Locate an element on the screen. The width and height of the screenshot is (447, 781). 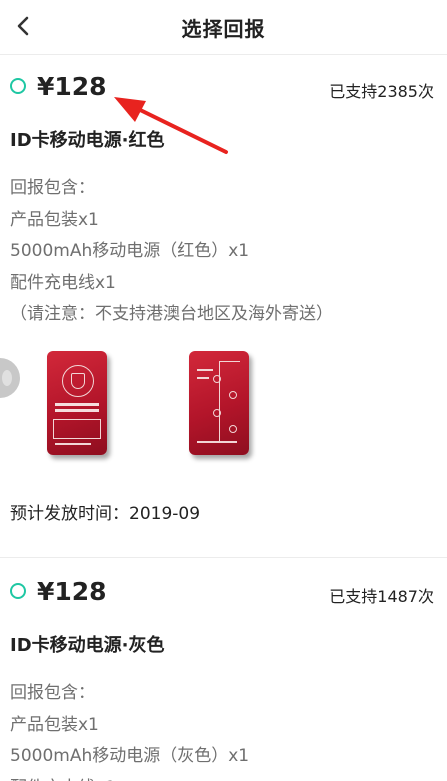
reward-title: ID卡移动电源·红色 is located at coordinates (87, 140).